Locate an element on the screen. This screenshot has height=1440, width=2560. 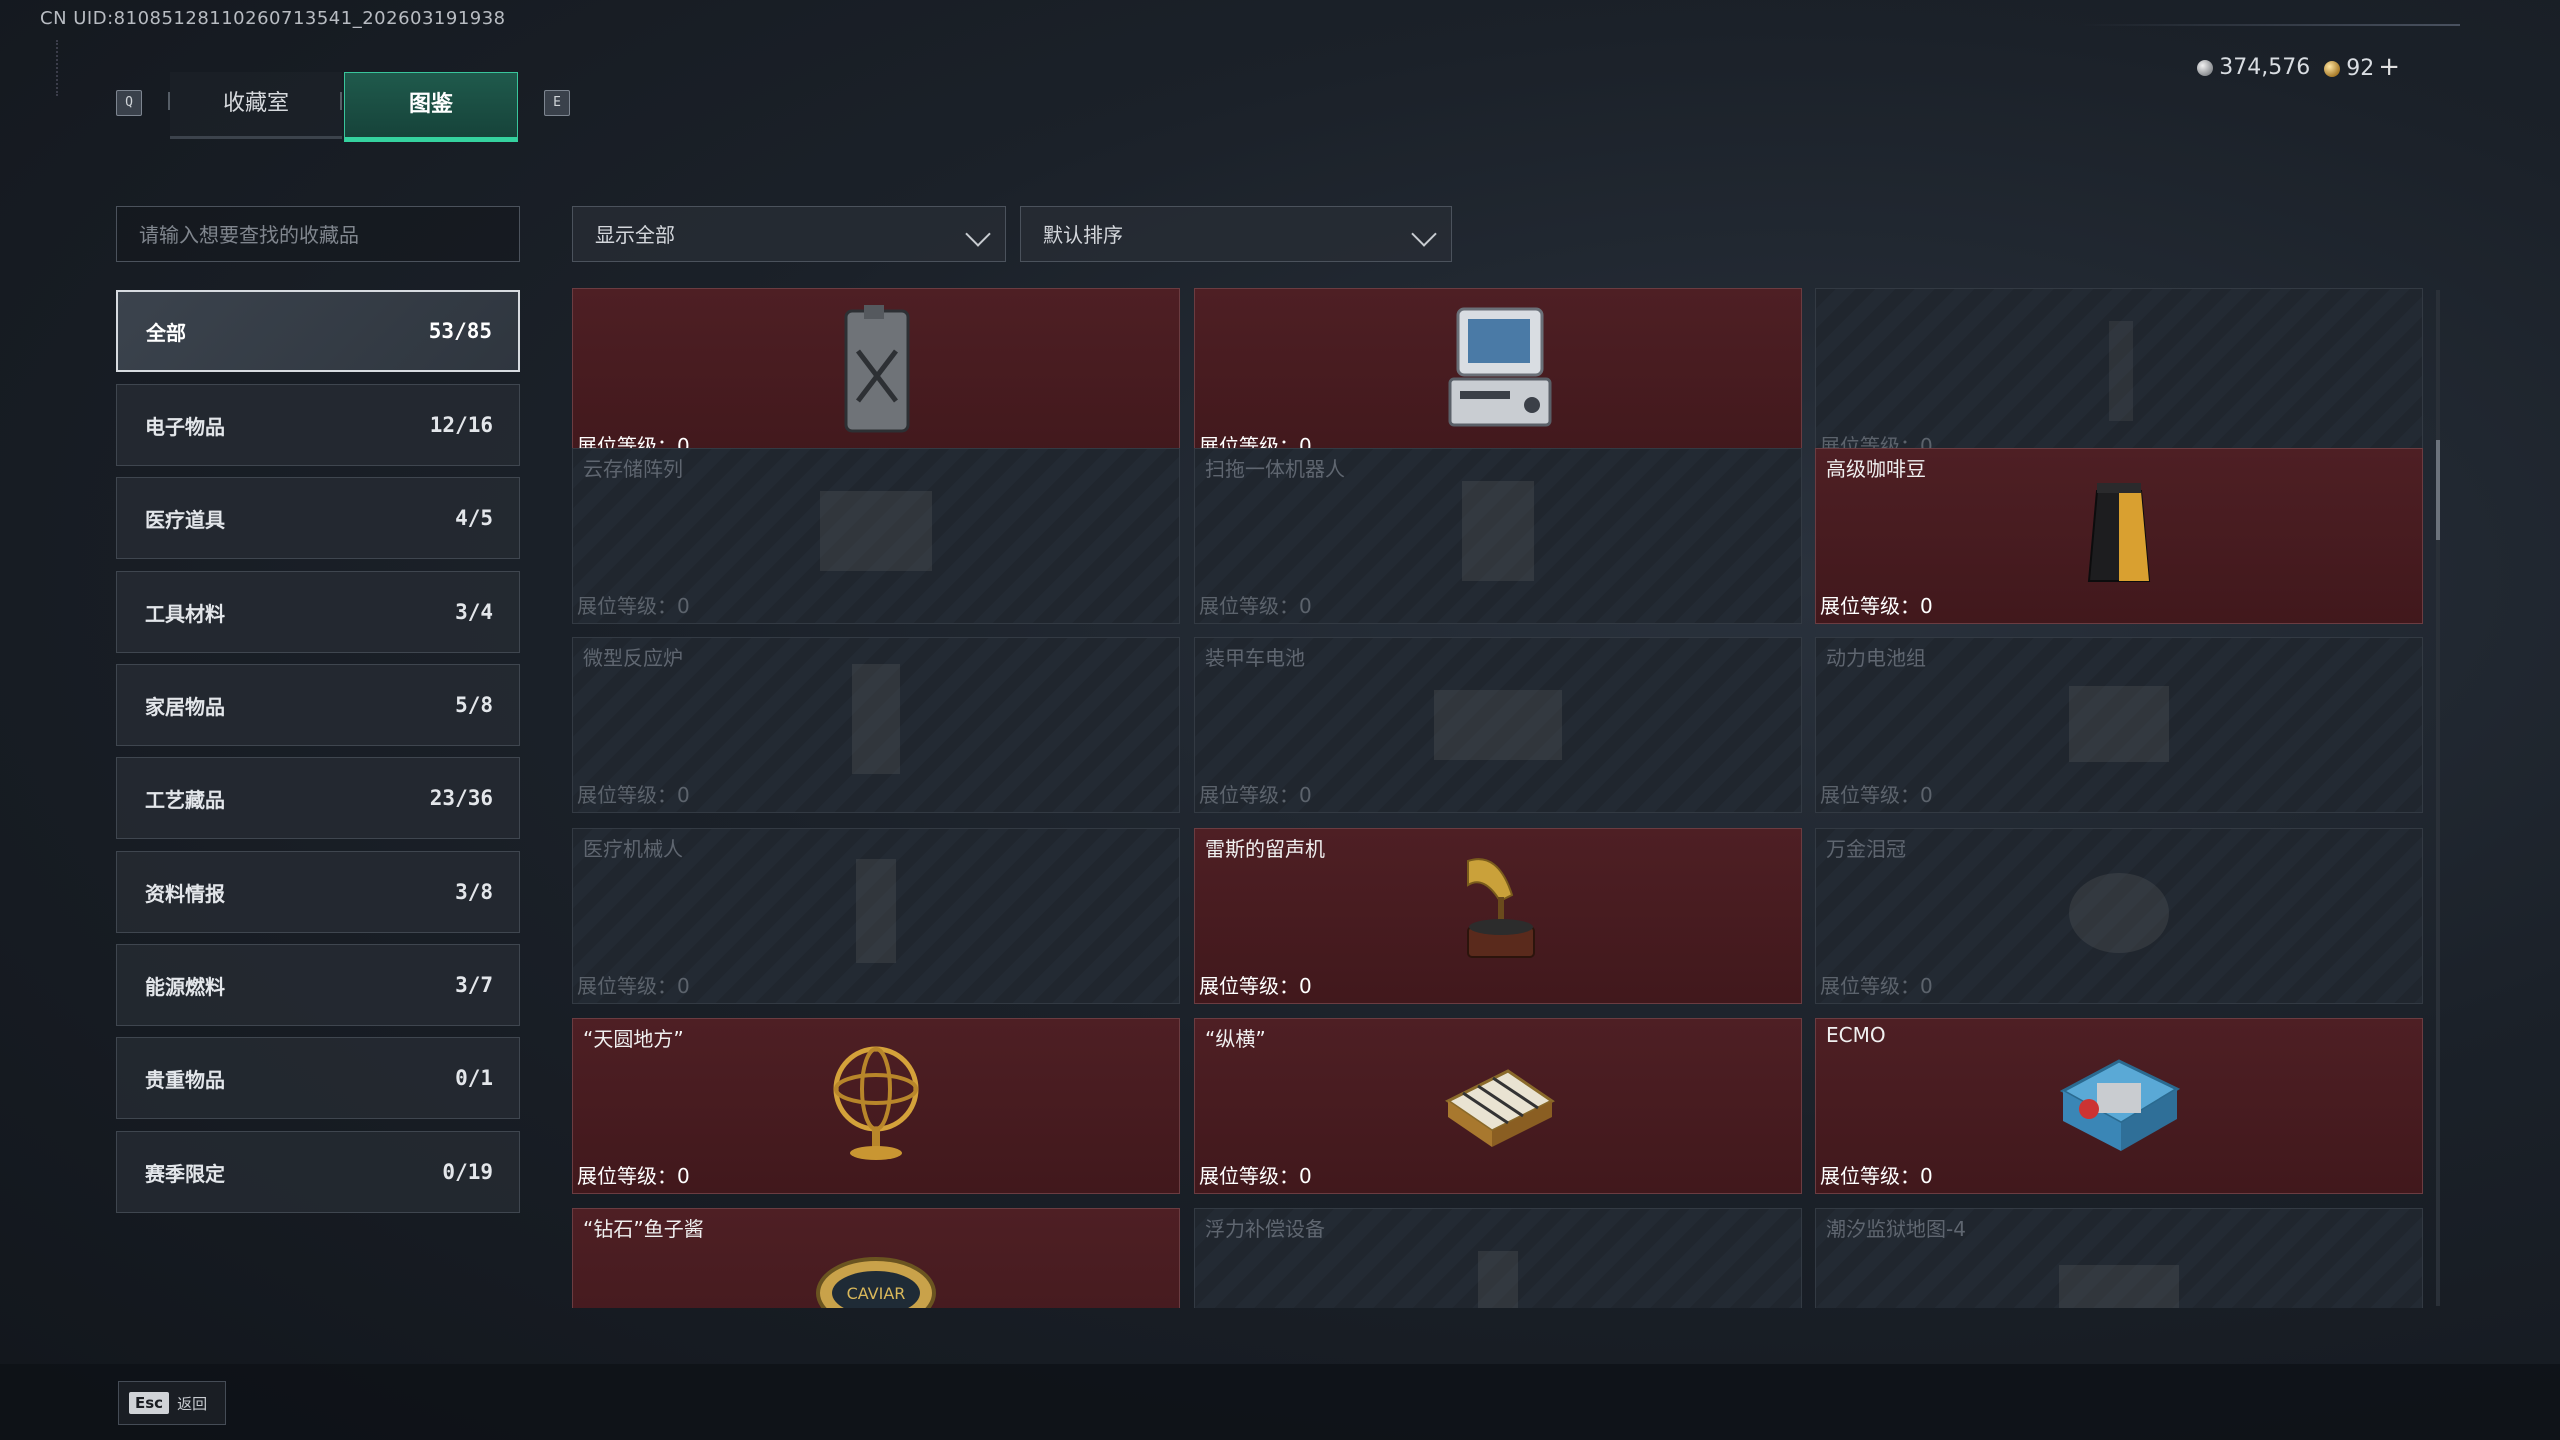
jerrycan-icon is located at coordinates (877, 369).